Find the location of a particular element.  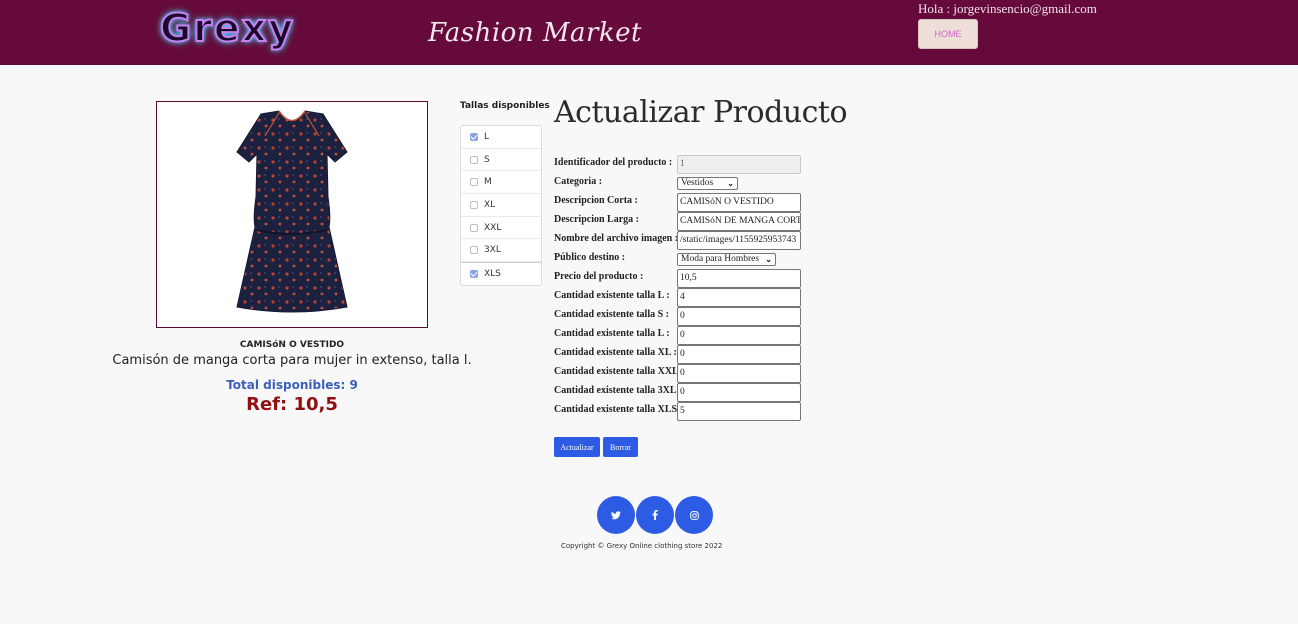

size-label: S is located at coordinates (487, 159).